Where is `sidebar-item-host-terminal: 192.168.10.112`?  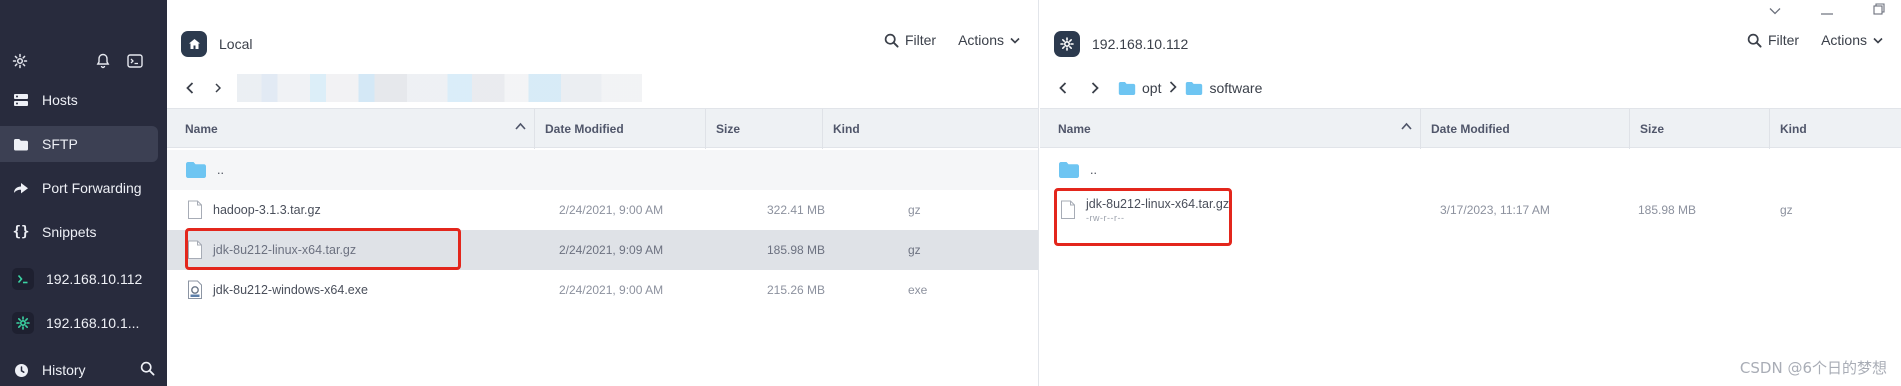
sidebar-item-host-terminal: 192.168.10.112 is located at coordinates (79, 279).